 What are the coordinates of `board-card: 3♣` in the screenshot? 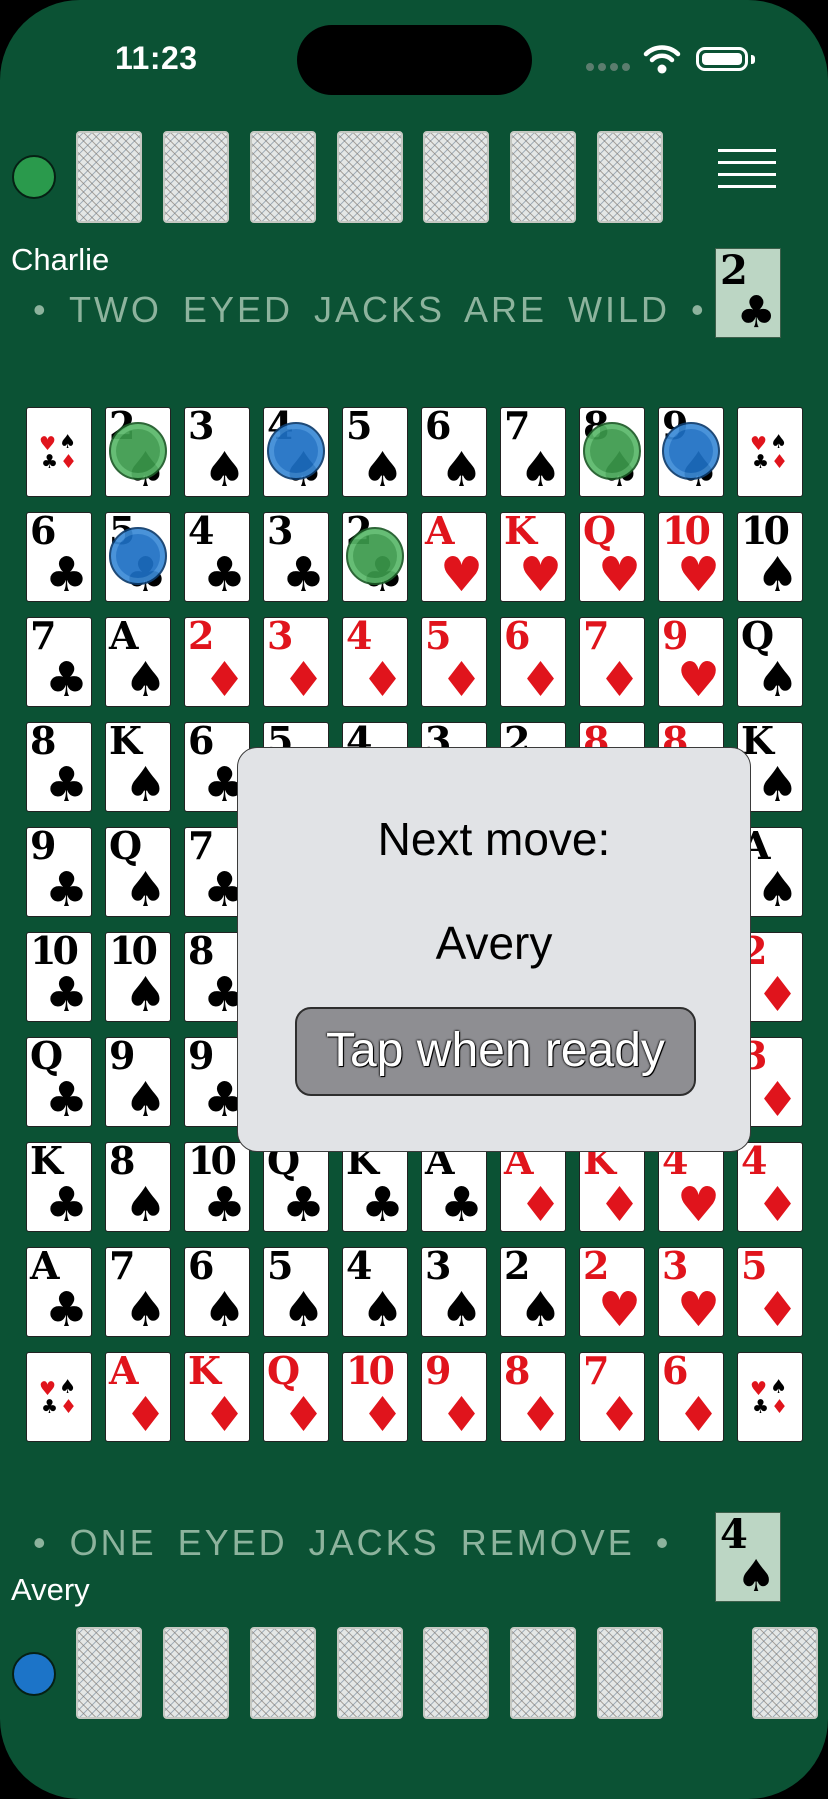 It's located at (296, 557).